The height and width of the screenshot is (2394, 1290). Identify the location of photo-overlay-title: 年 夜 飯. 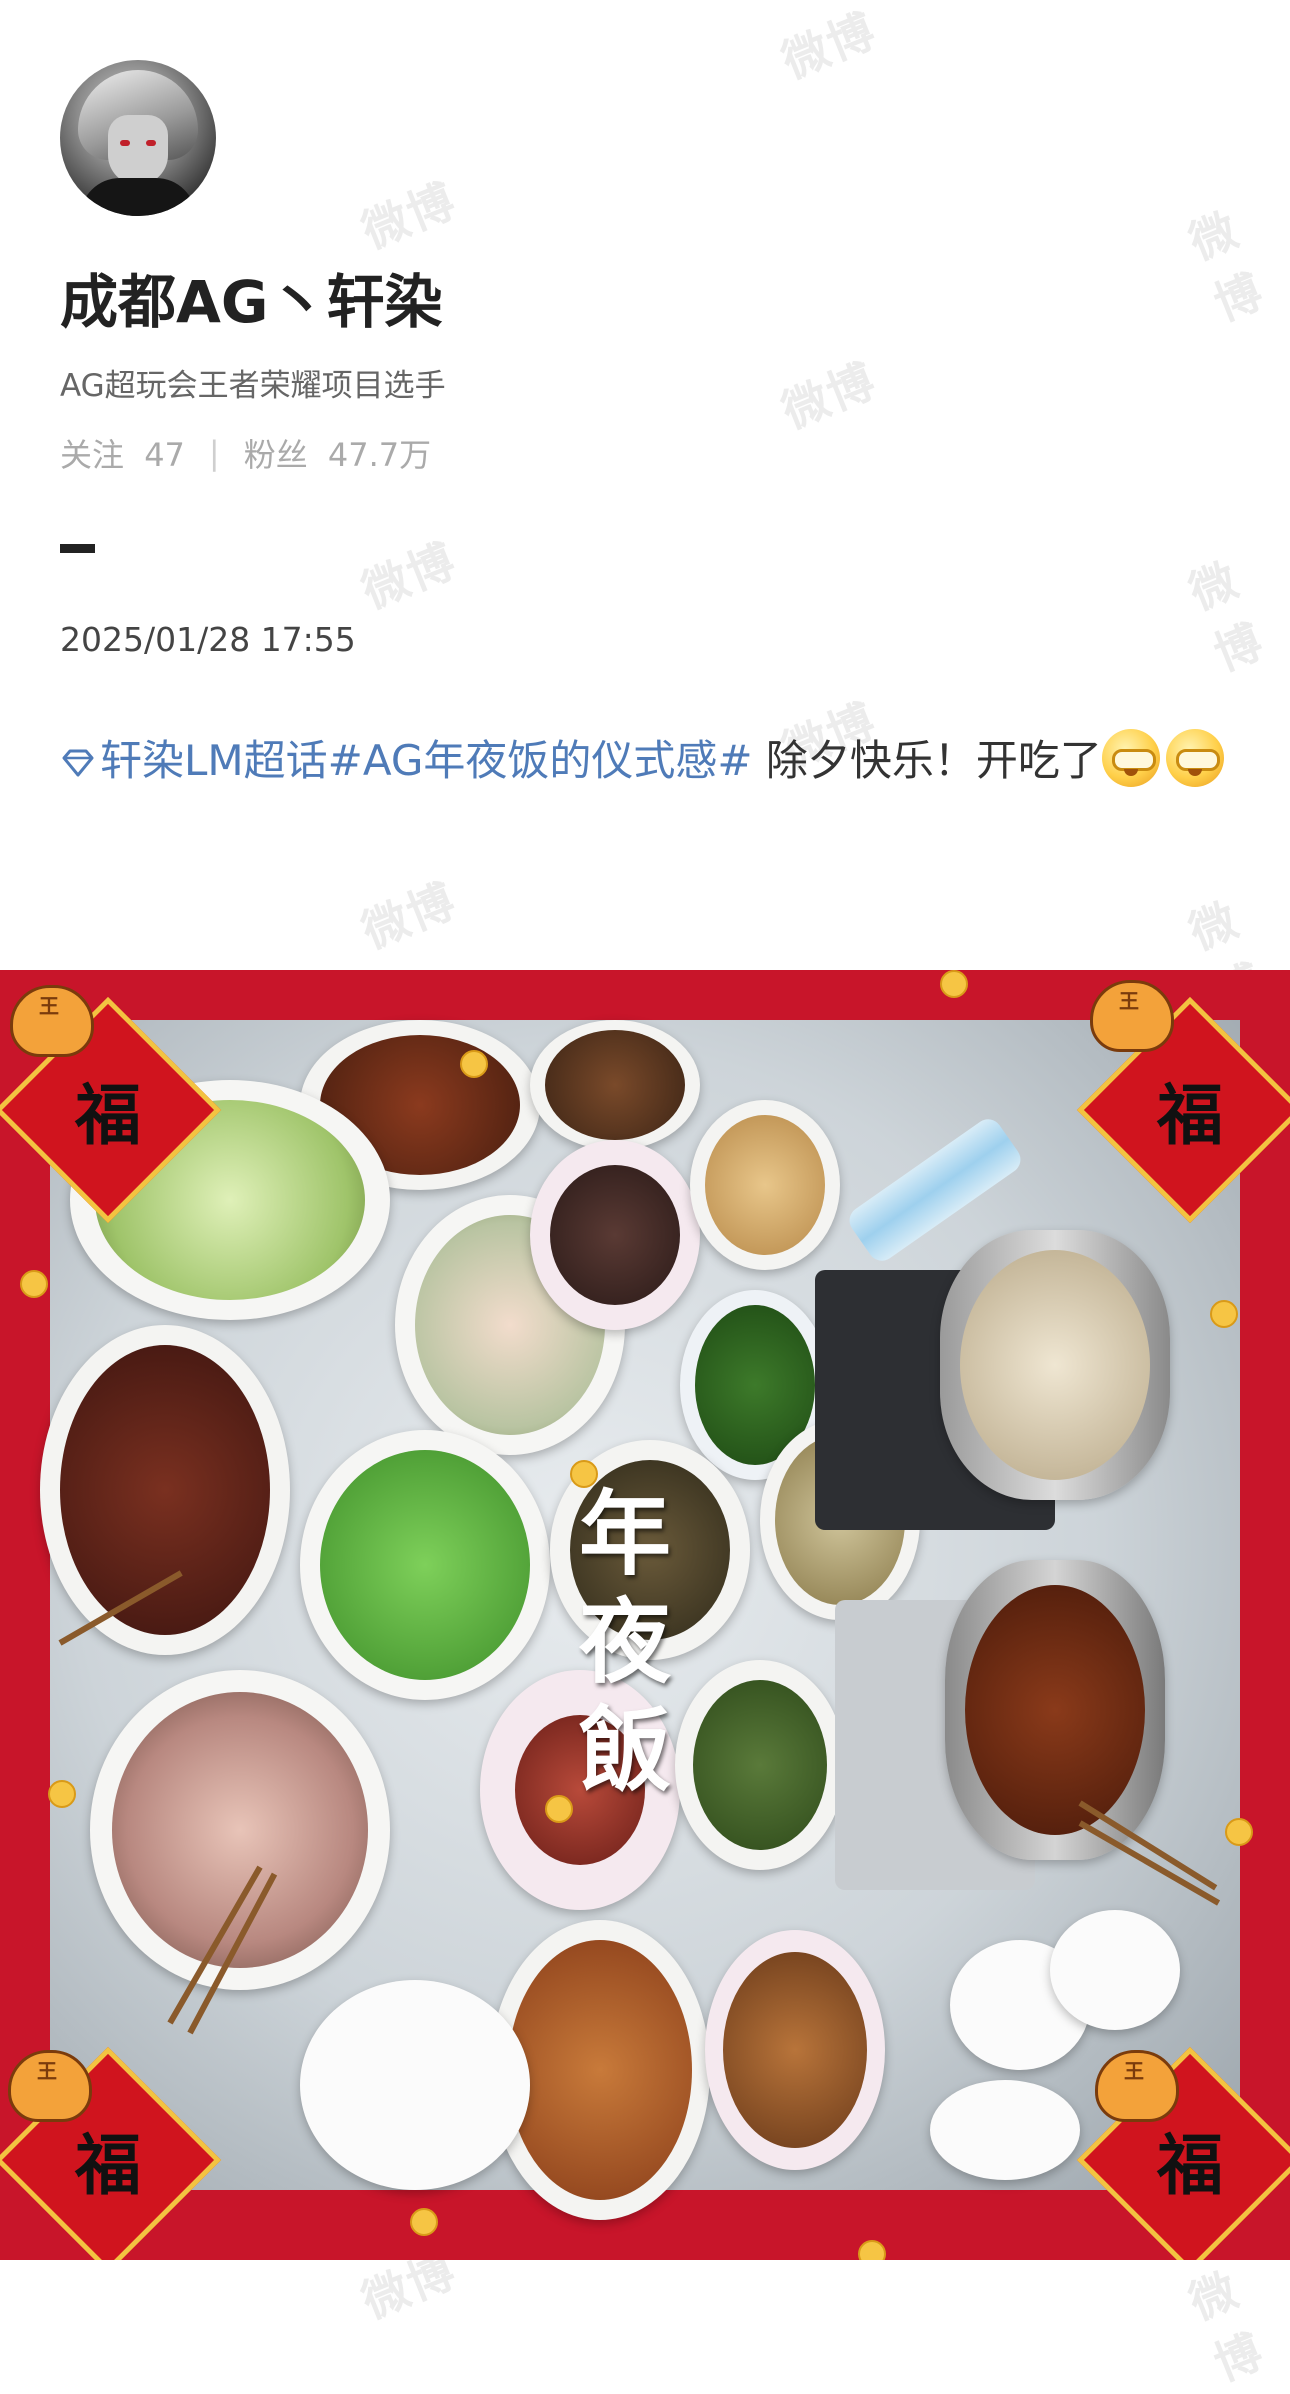
(625, 1642).